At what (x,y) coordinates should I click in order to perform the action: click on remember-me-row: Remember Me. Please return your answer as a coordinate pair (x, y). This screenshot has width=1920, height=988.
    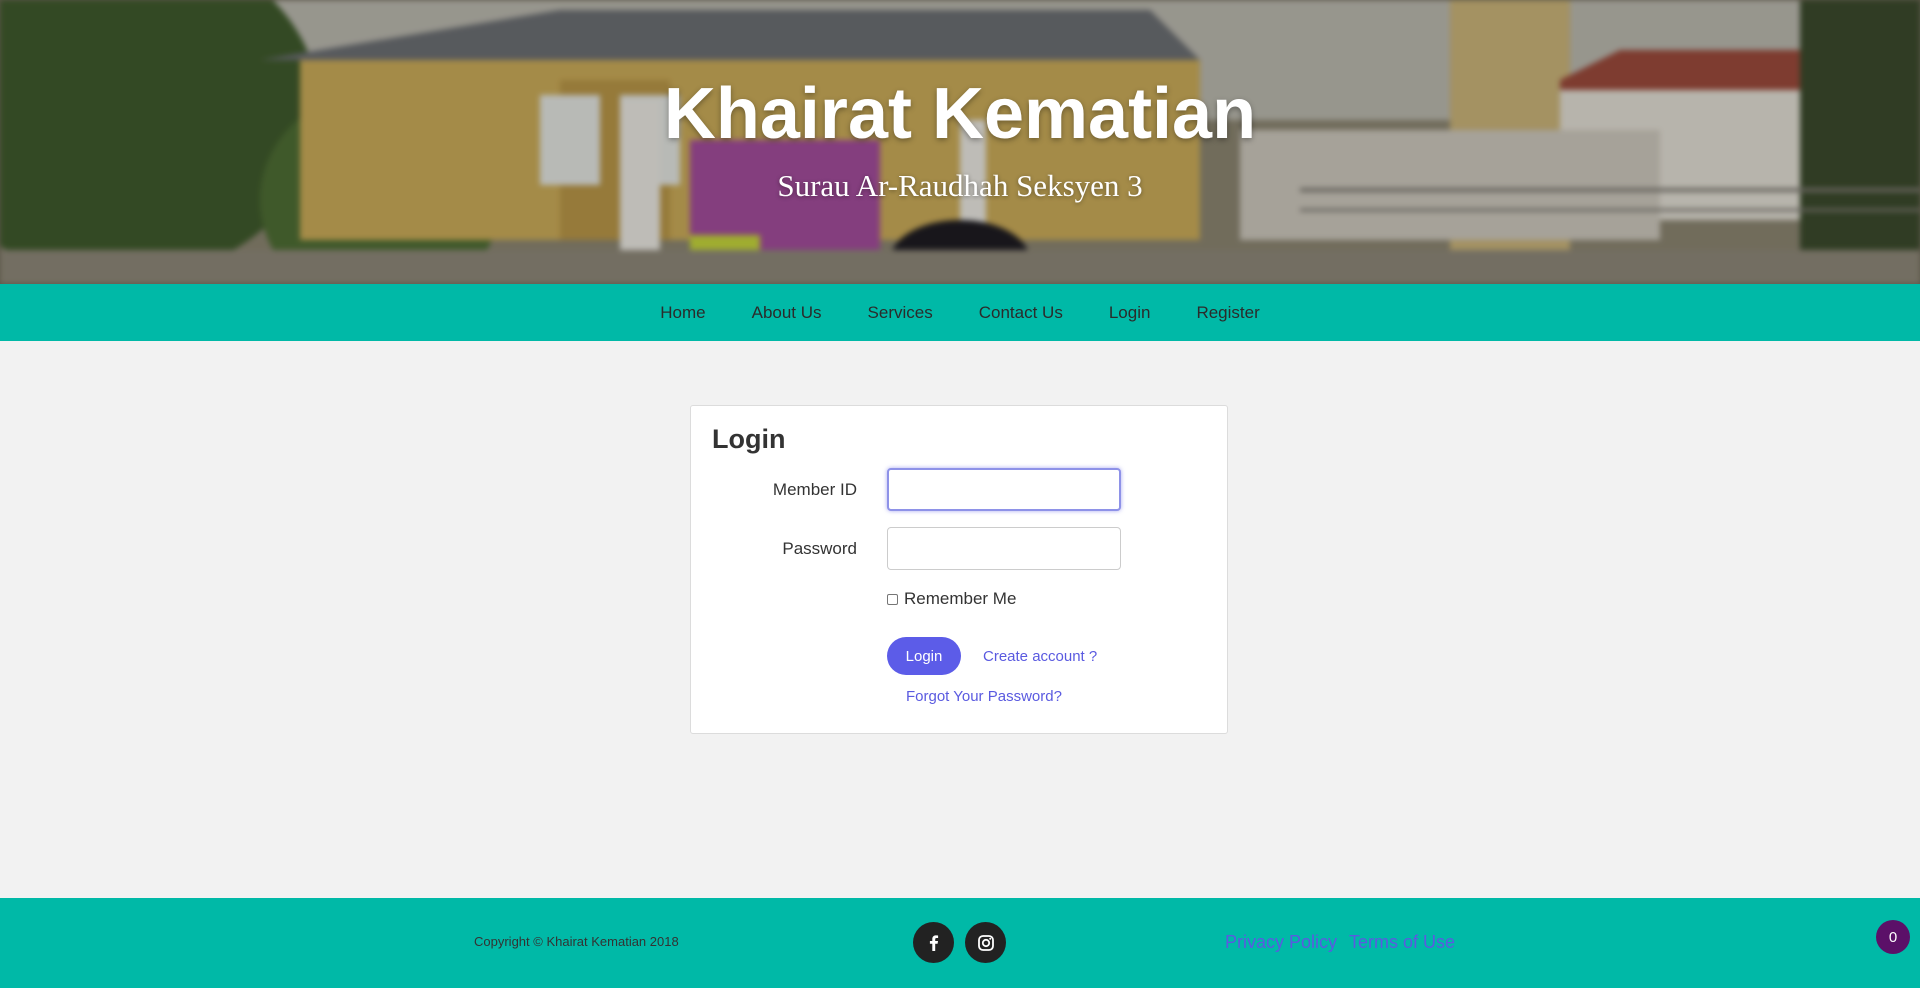
    Looking at the image, I should click on (951, 599).